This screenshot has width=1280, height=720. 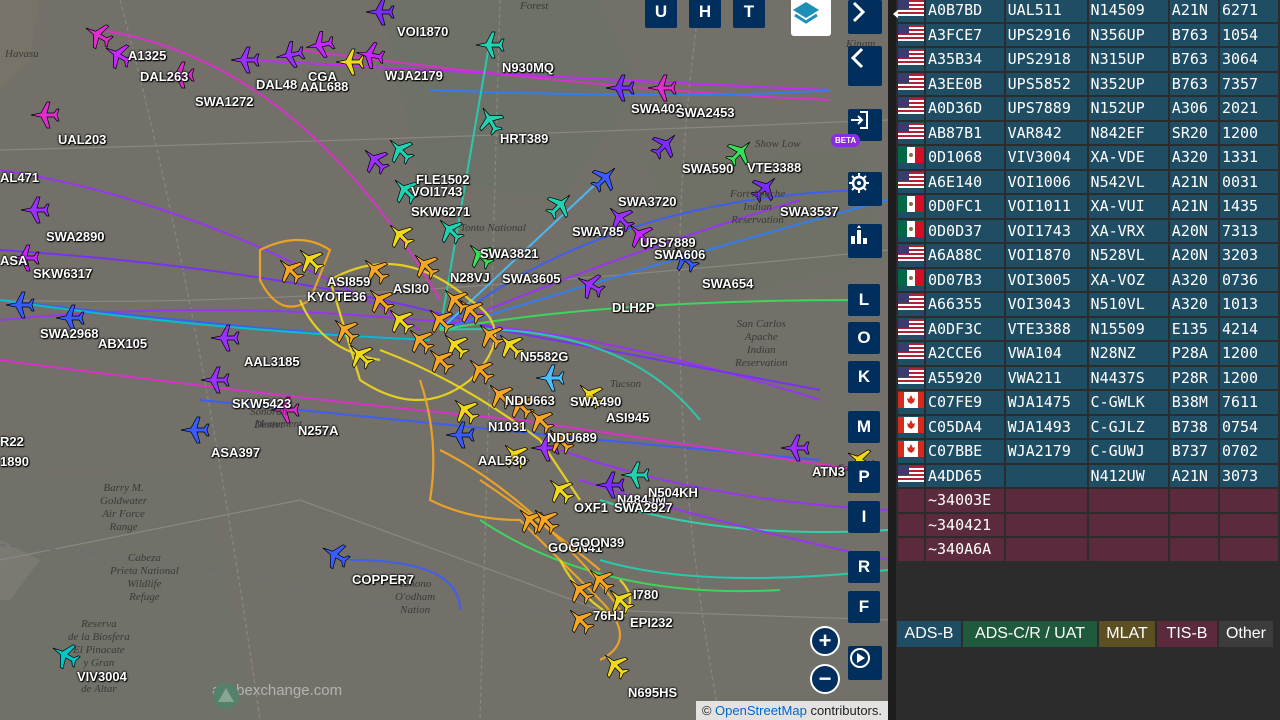 What do you see at coordinates (595, 401) in the screenshot?
I see `flight-label: SWA490` at bounding box center [595, 401].